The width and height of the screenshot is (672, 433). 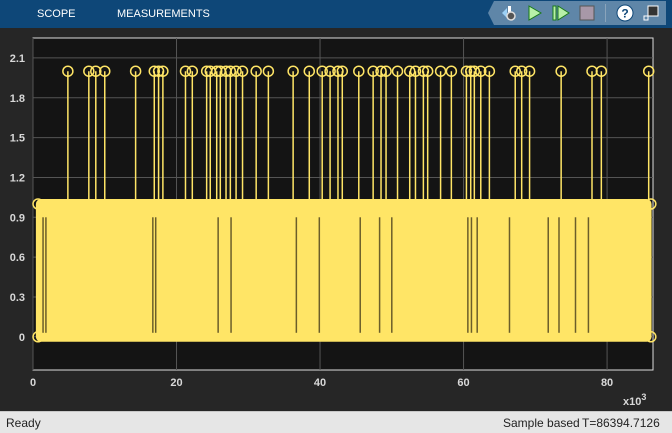 I want to click on step-forward-icon, so click(x=561, y=13).